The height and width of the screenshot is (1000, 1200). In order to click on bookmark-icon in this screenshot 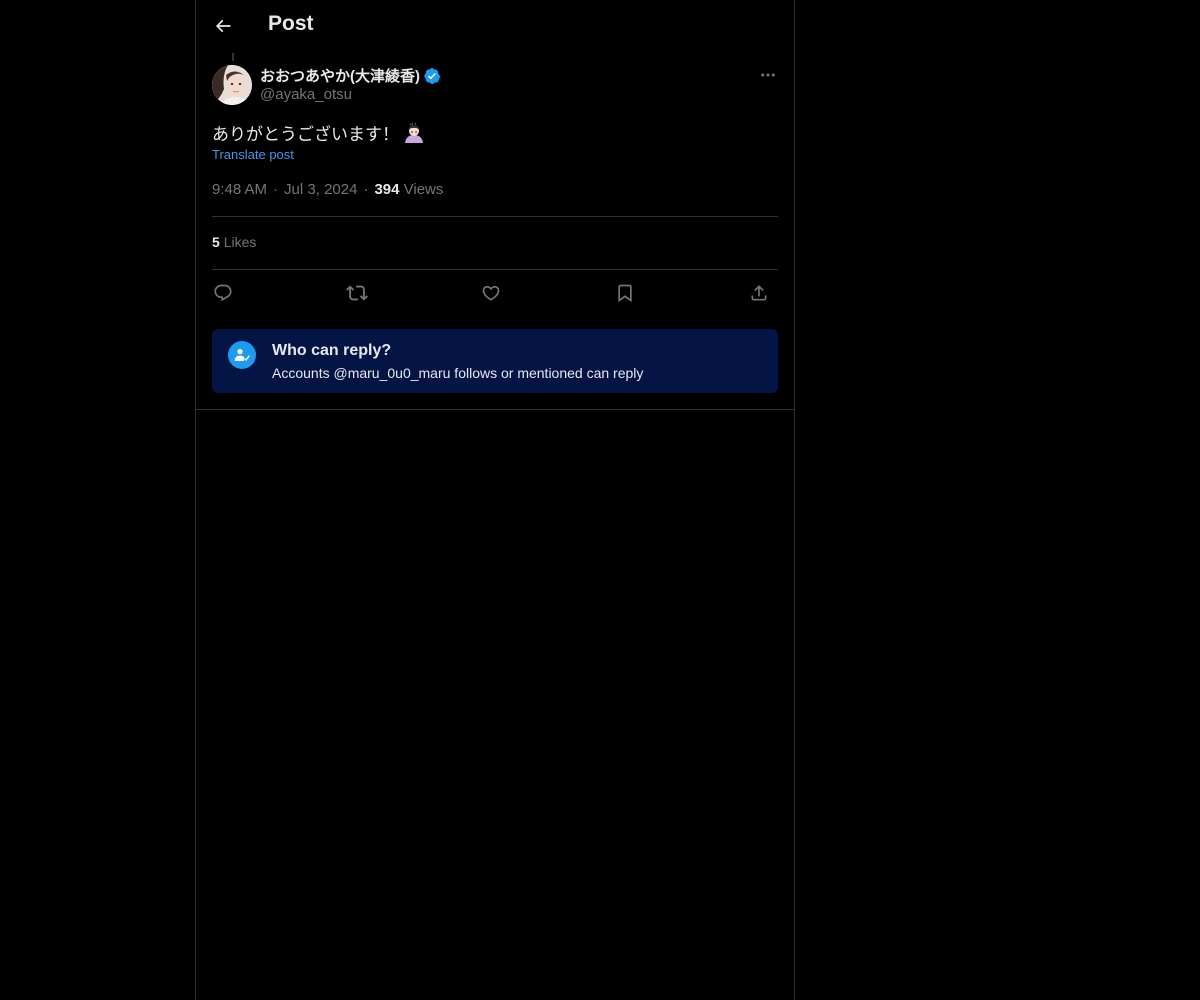, I will do `click(625, 293)`.